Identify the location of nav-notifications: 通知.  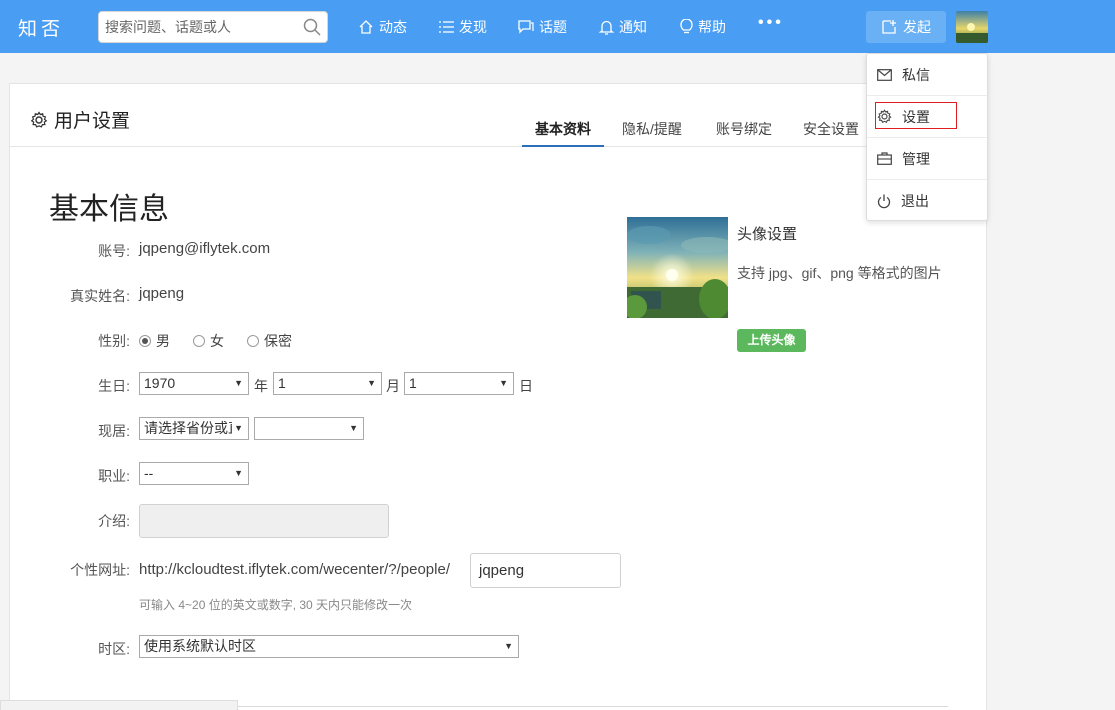
(623, 26).